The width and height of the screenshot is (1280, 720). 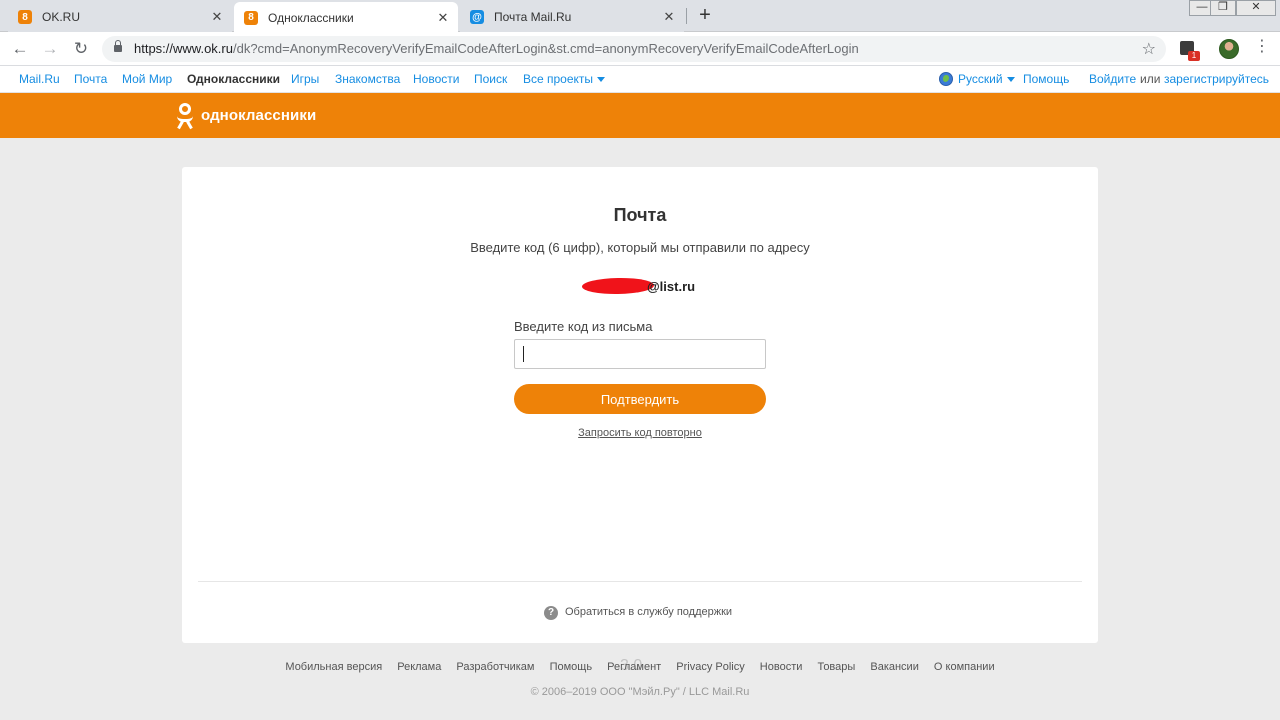 I want to click on maximize-button: ❐, so click(x=1223, y=8).